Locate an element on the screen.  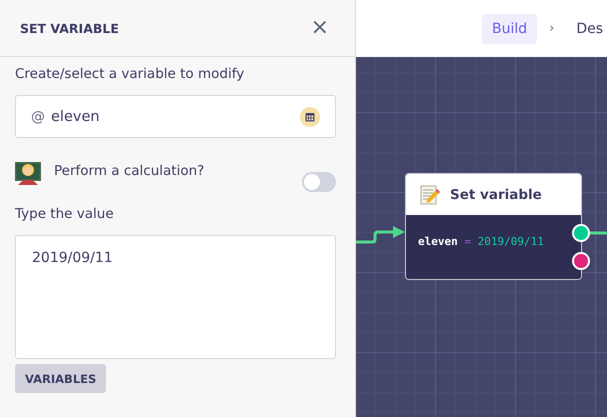
success-port is located at coordinates (581, 233).